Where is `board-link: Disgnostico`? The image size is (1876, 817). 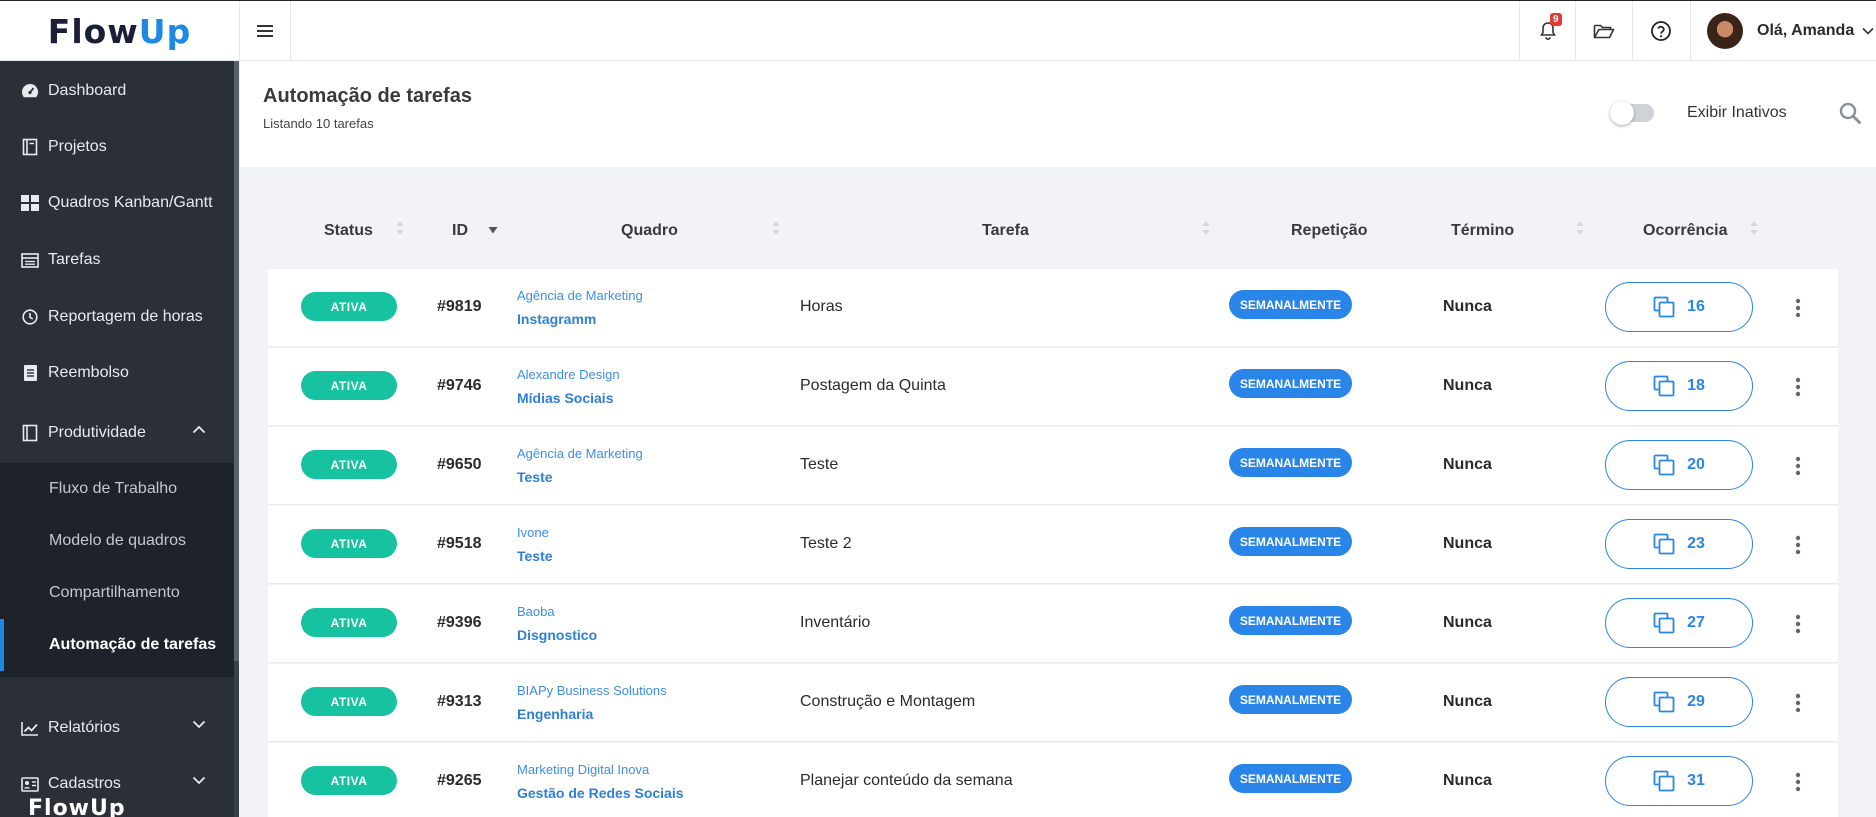 board-link: Disgnostico is located at coordinates (557, 635).